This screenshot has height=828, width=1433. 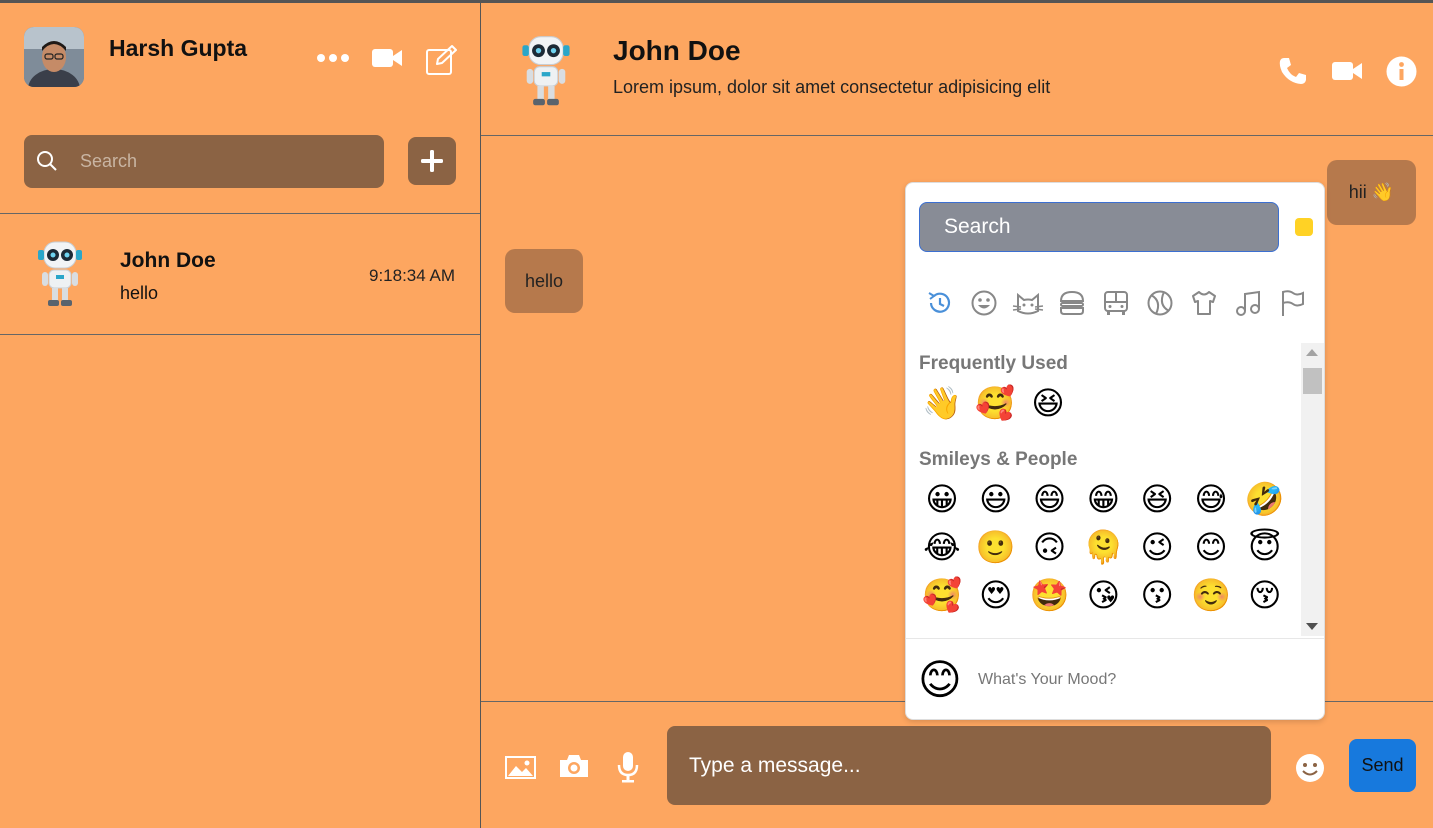 I want to click on mood-emoji: 😊, so click(x=940, y=679).